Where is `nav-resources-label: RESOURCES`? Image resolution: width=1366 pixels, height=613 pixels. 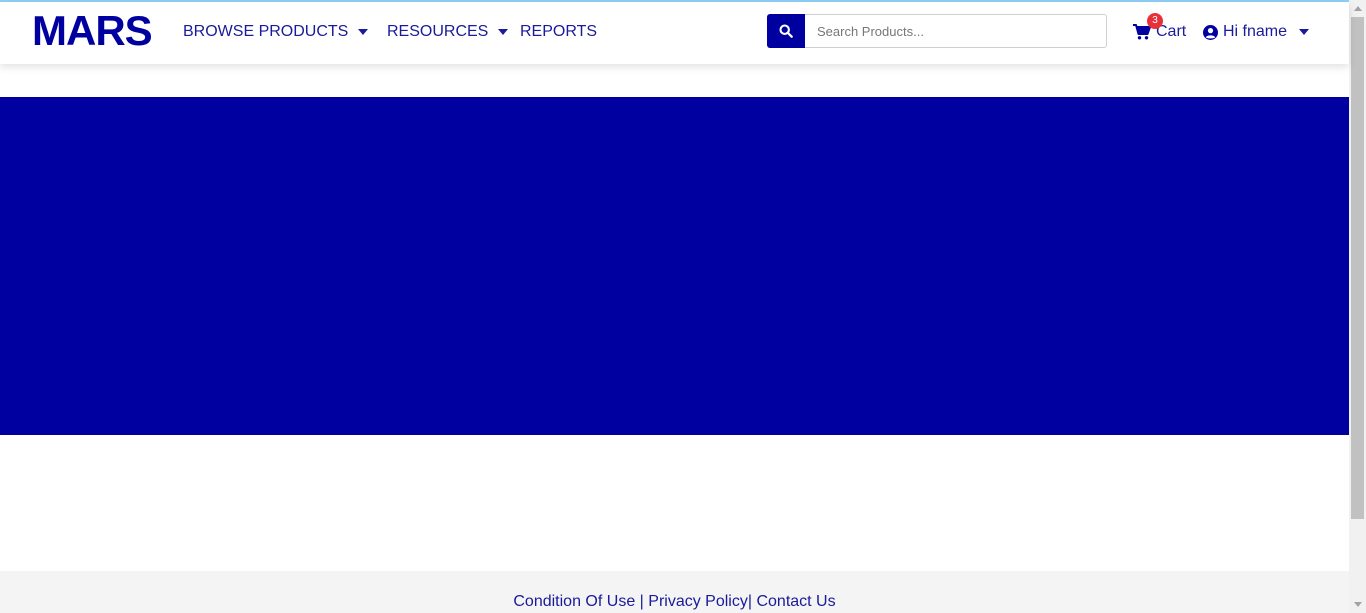
nav-resources-label: RESOURCES is located at coordinates (438, 31).